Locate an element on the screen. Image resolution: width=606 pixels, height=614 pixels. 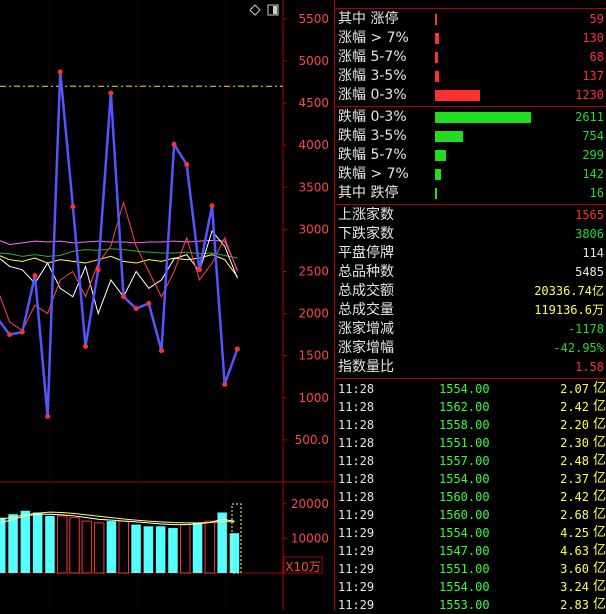
tick-amount: 2.20 is located at coordinates (574, 425).